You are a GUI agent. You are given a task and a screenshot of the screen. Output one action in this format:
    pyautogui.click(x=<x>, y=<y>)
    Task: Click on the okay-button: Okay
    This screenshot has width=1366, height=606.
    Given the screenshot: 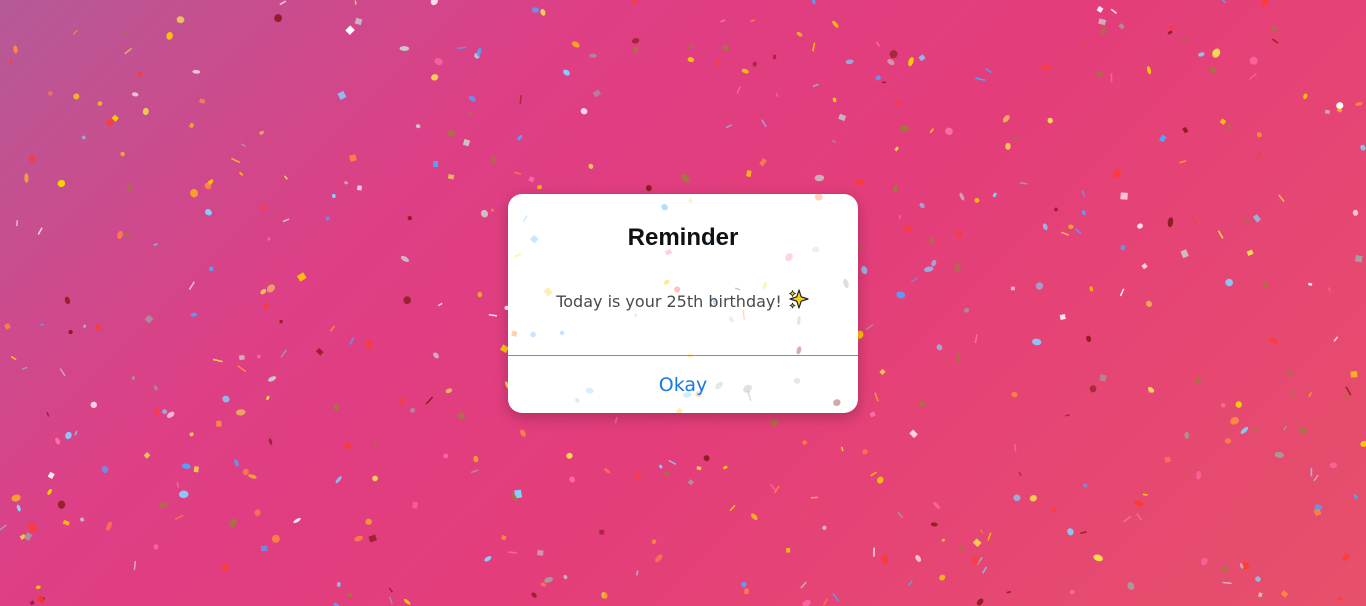 What is the action you would take?
    pyautogui.click(x=683, y=384)
    